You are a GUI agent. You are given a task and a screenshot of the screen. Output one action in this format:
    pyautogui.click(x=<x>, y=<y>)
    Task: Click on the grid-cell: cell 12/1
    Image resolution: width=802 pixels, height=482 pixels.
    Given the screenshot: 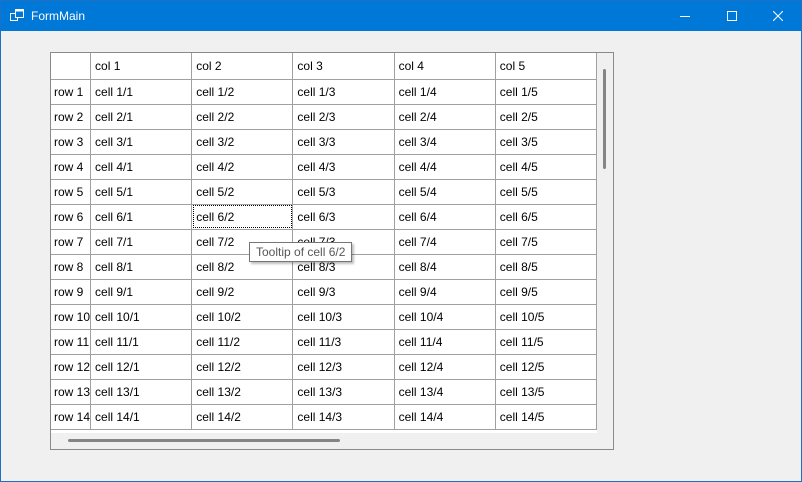 What is the action you would take?
    pyautogui.click(x=141, y=367)
    